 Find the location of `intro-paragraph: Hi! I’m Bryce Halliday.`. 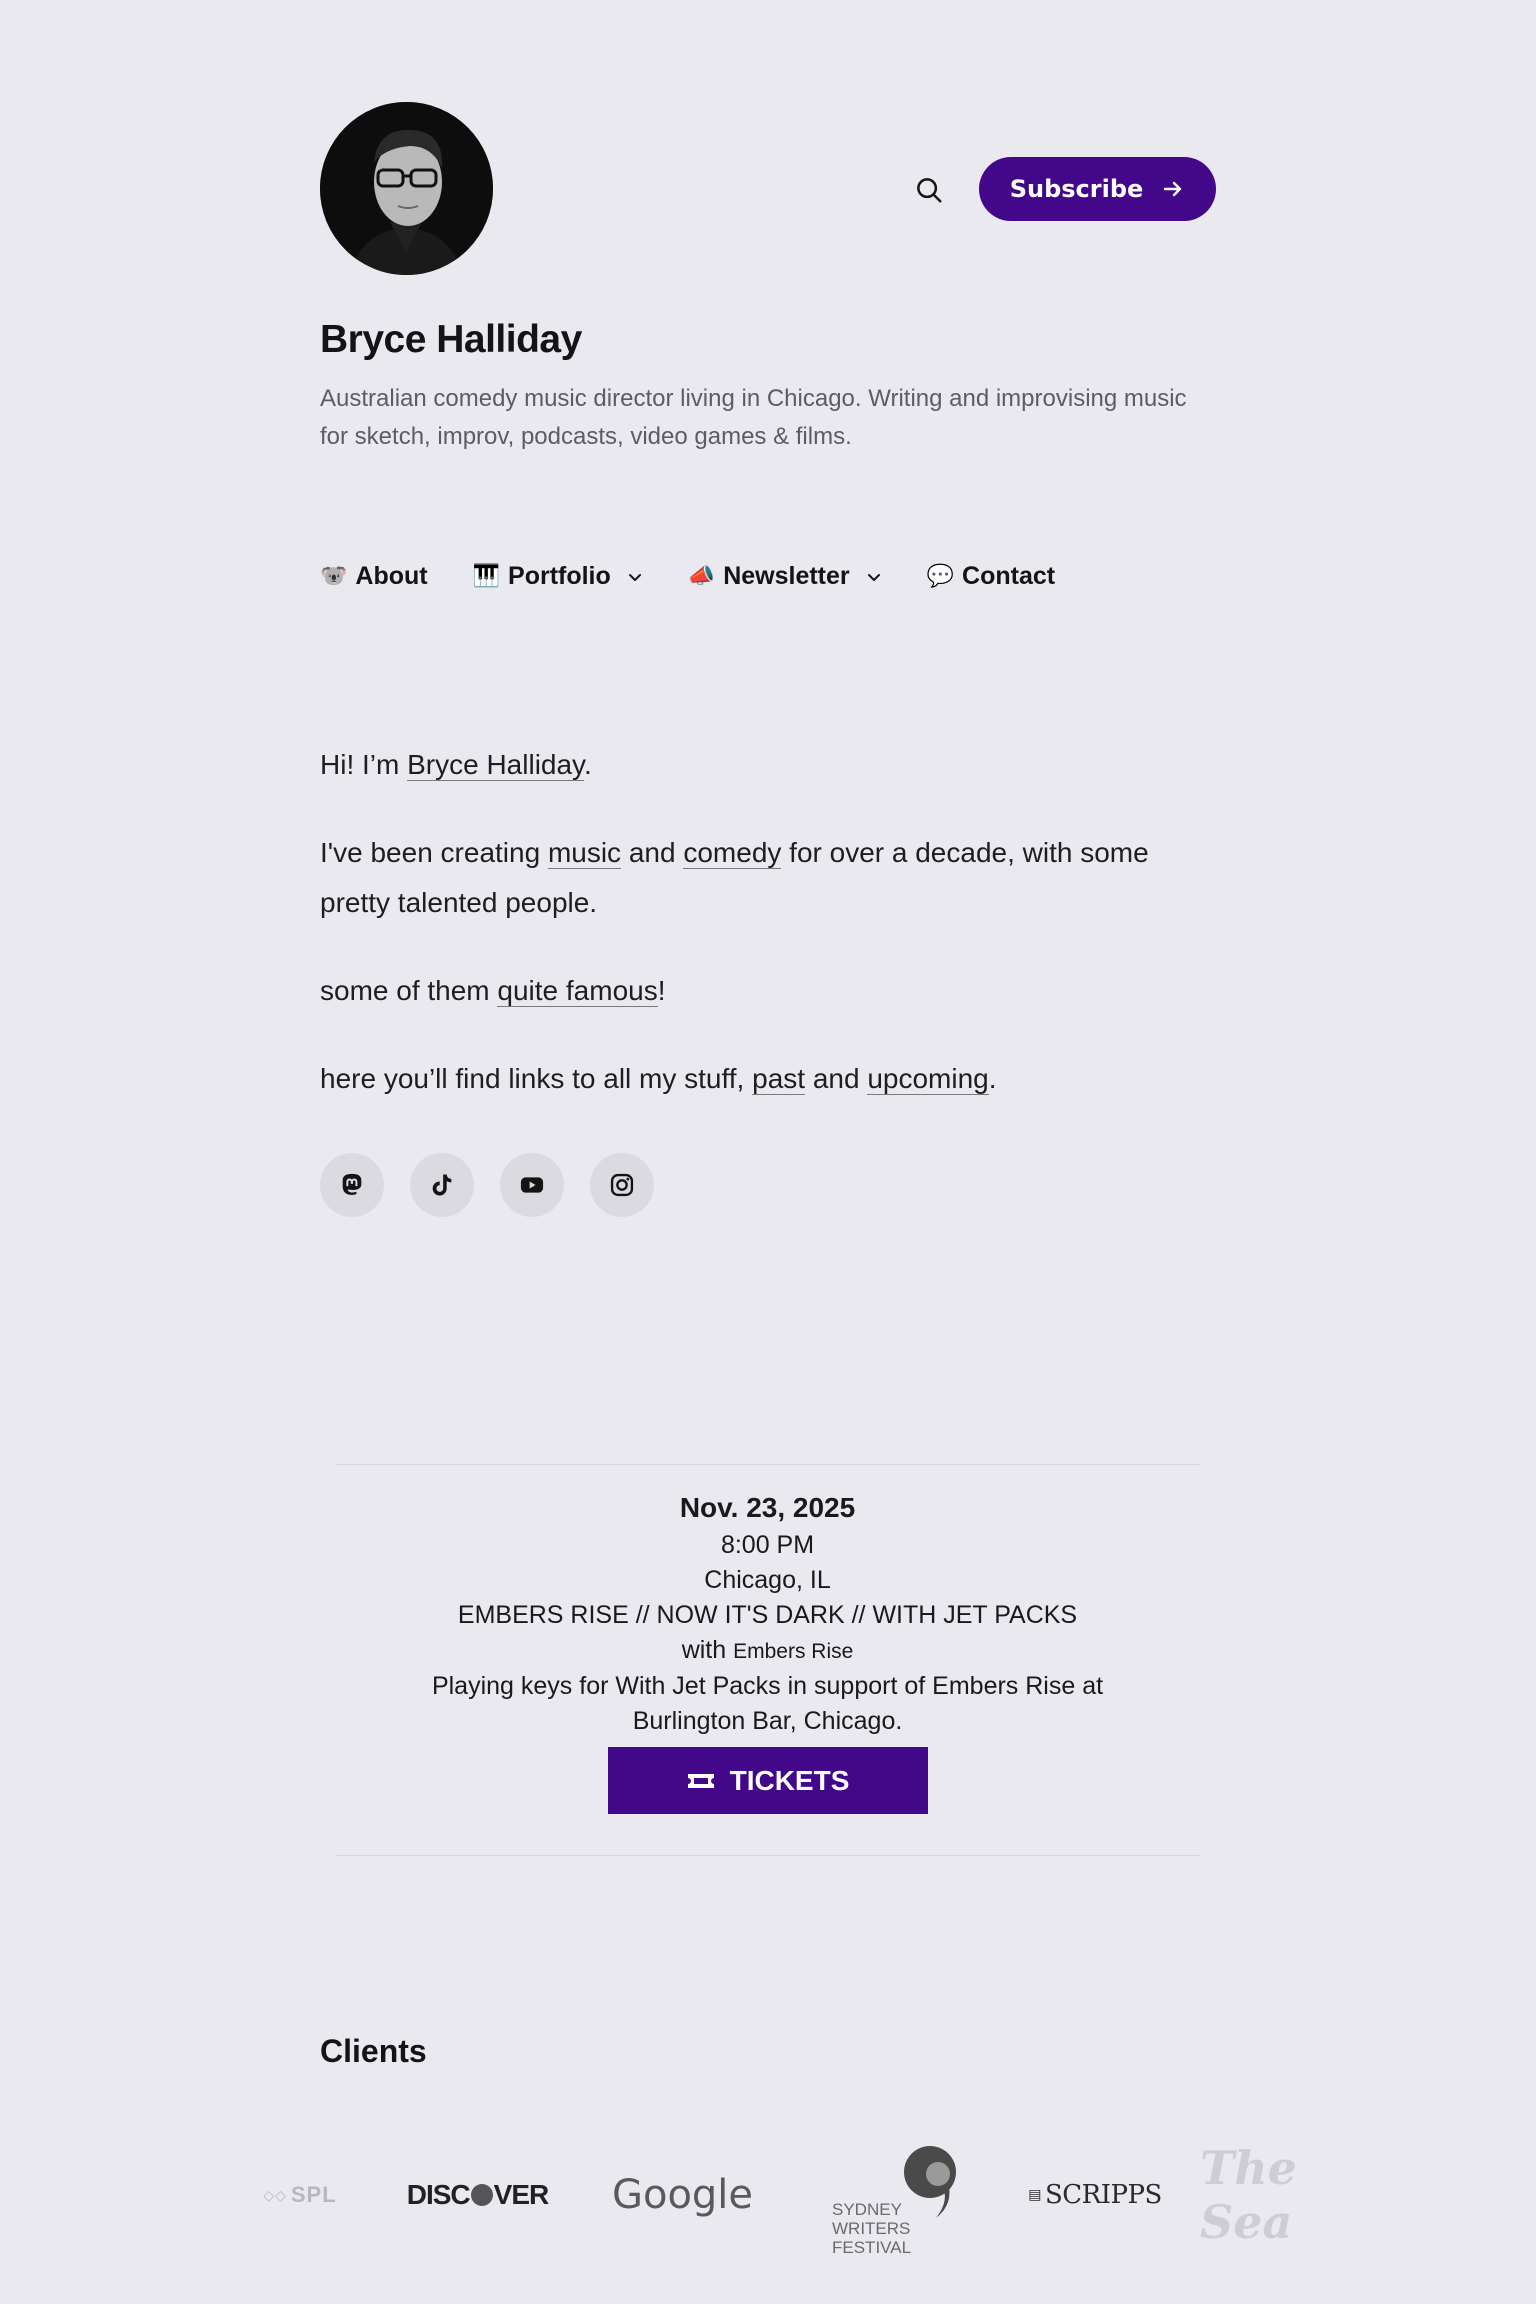

intro-paragraph: Hi! I’m Bryce Halliday. is located at coordinates (770, 765).